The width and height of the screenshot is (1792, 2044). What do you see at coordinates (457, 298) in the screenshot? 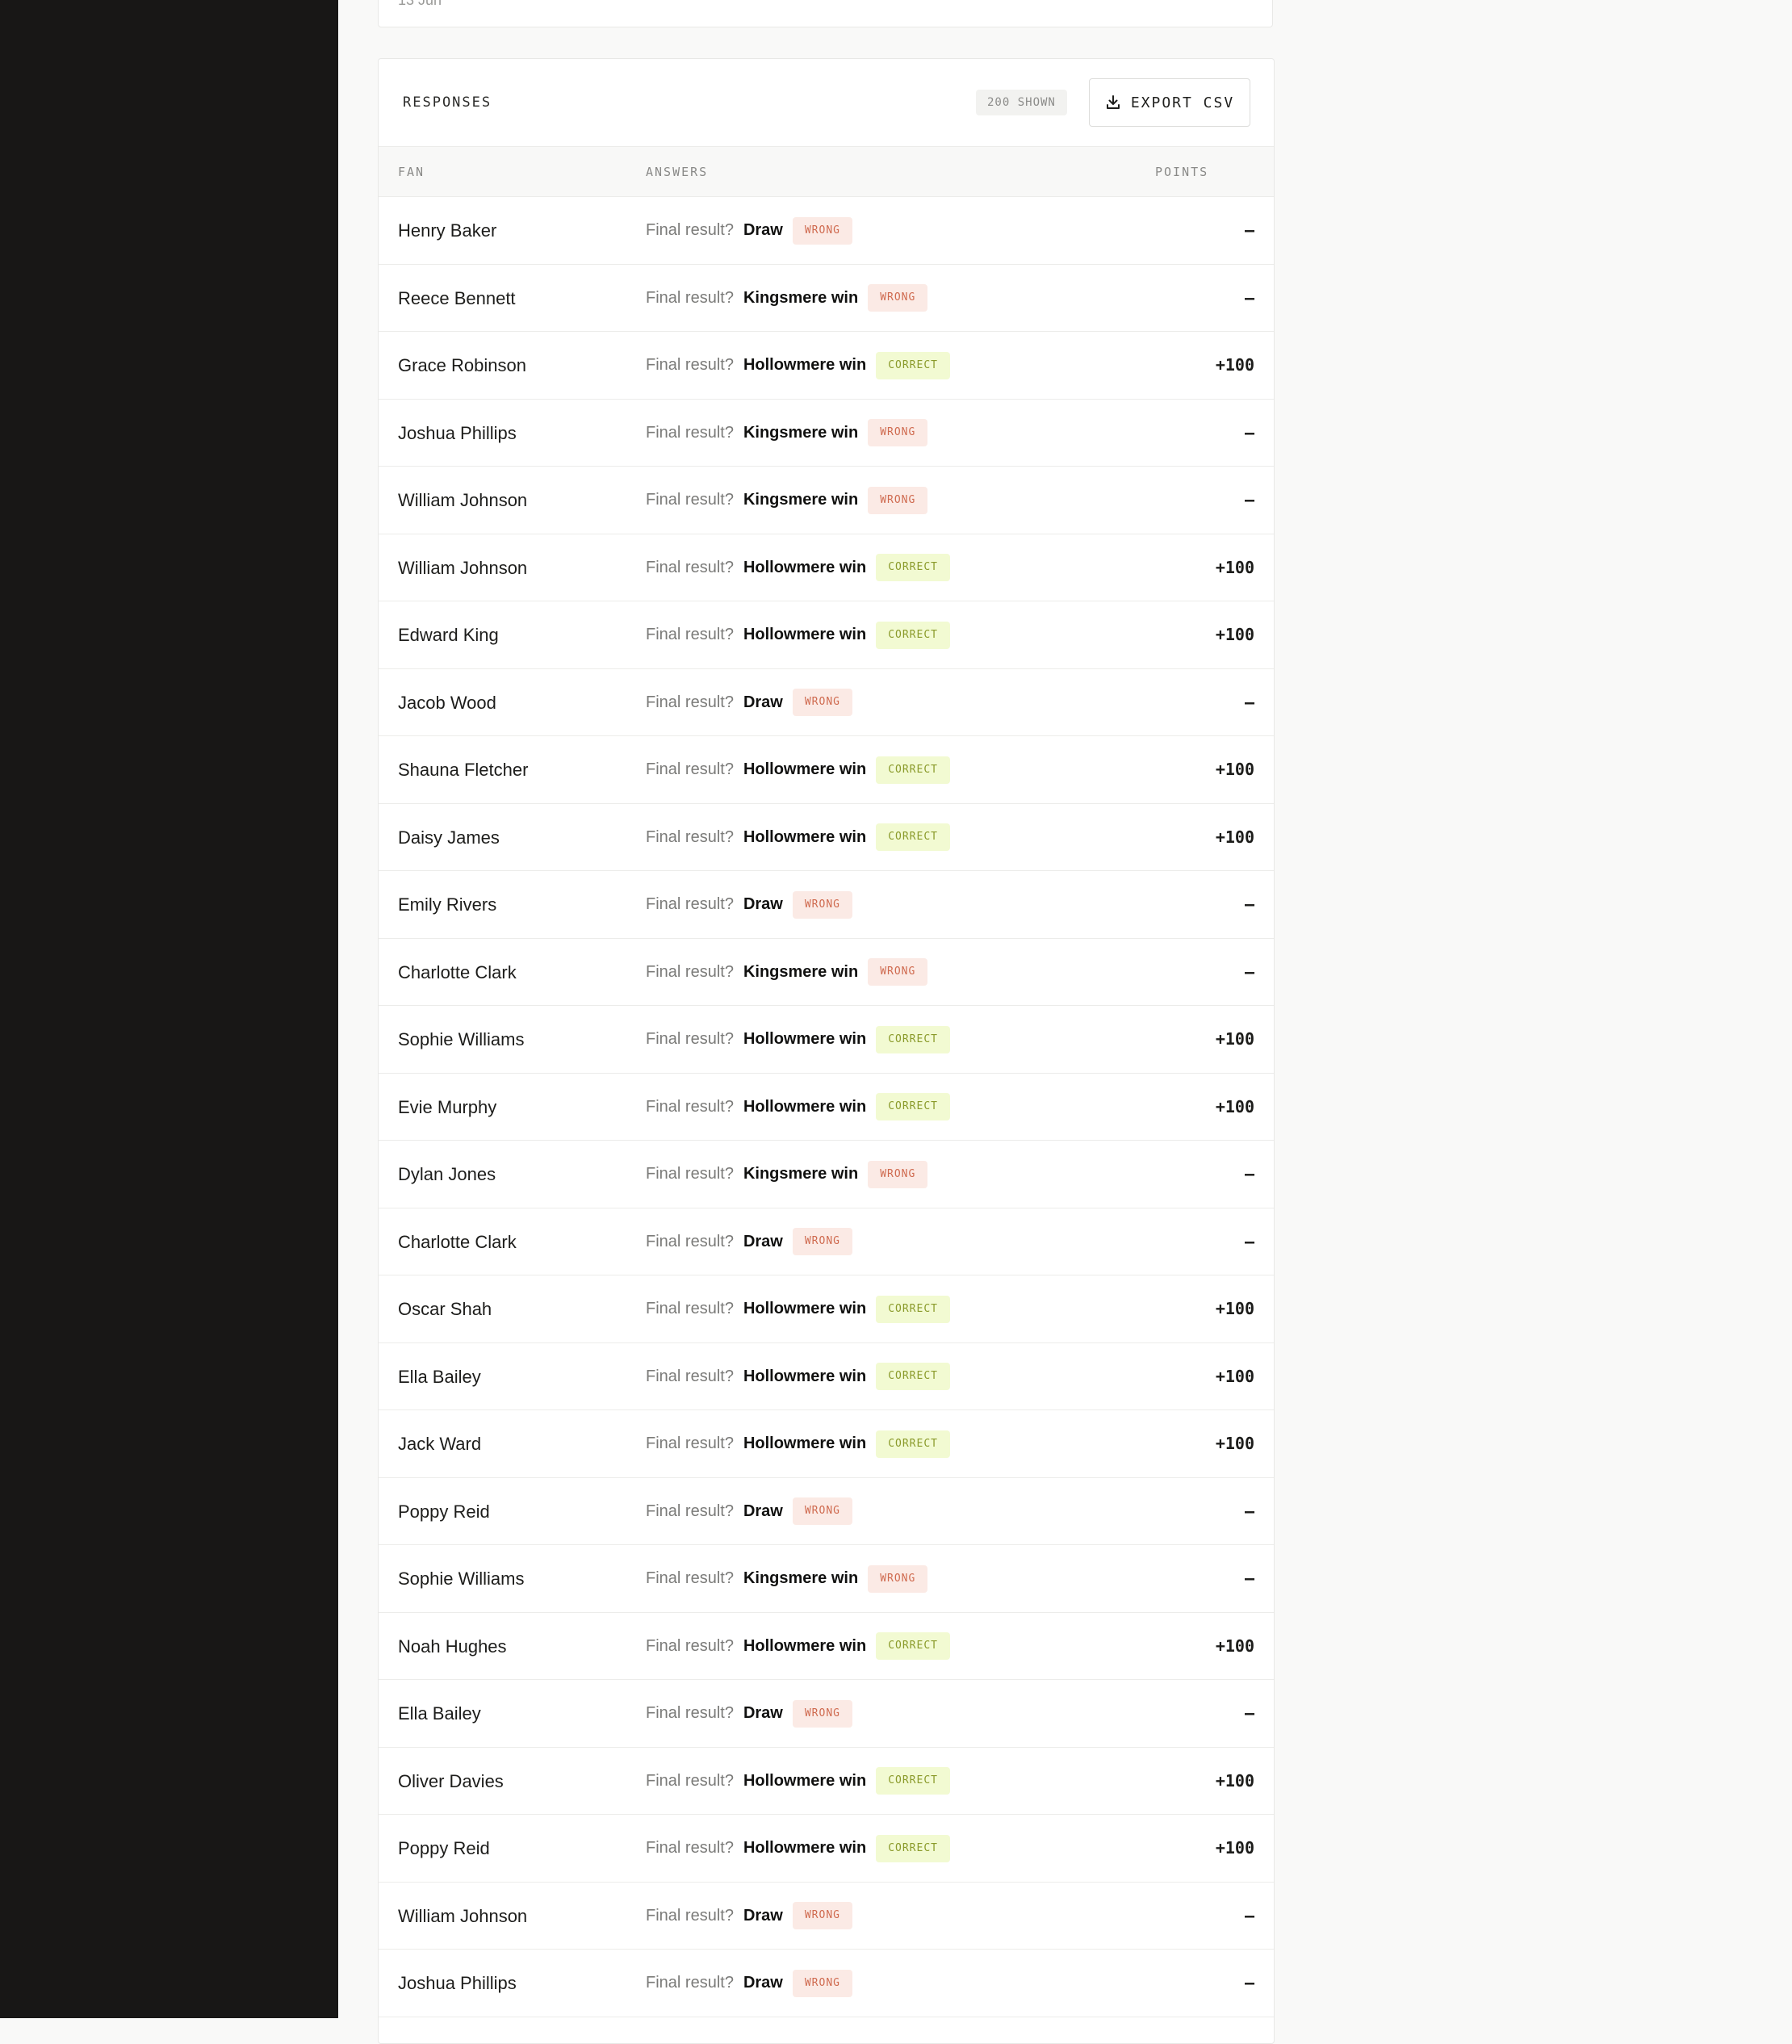
I see `fan-name: Reece Bennett` at bounding box center [457, 298].